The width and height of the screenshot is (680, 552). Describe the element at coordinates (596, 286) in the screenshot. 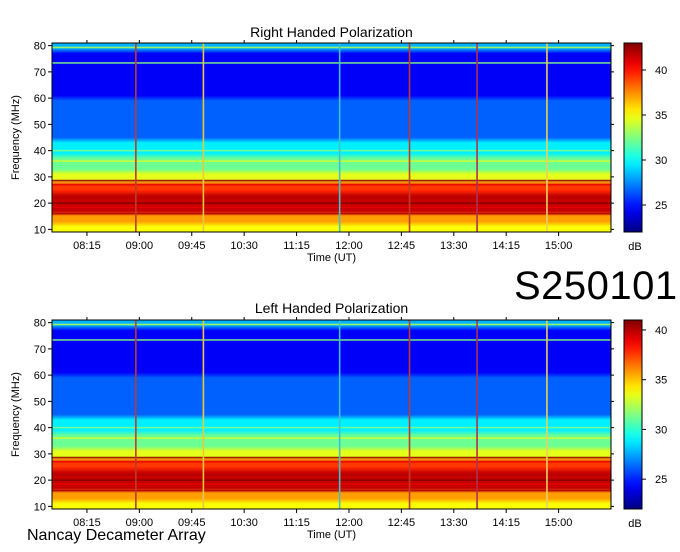

I see `observation-code: S250101` at that location.